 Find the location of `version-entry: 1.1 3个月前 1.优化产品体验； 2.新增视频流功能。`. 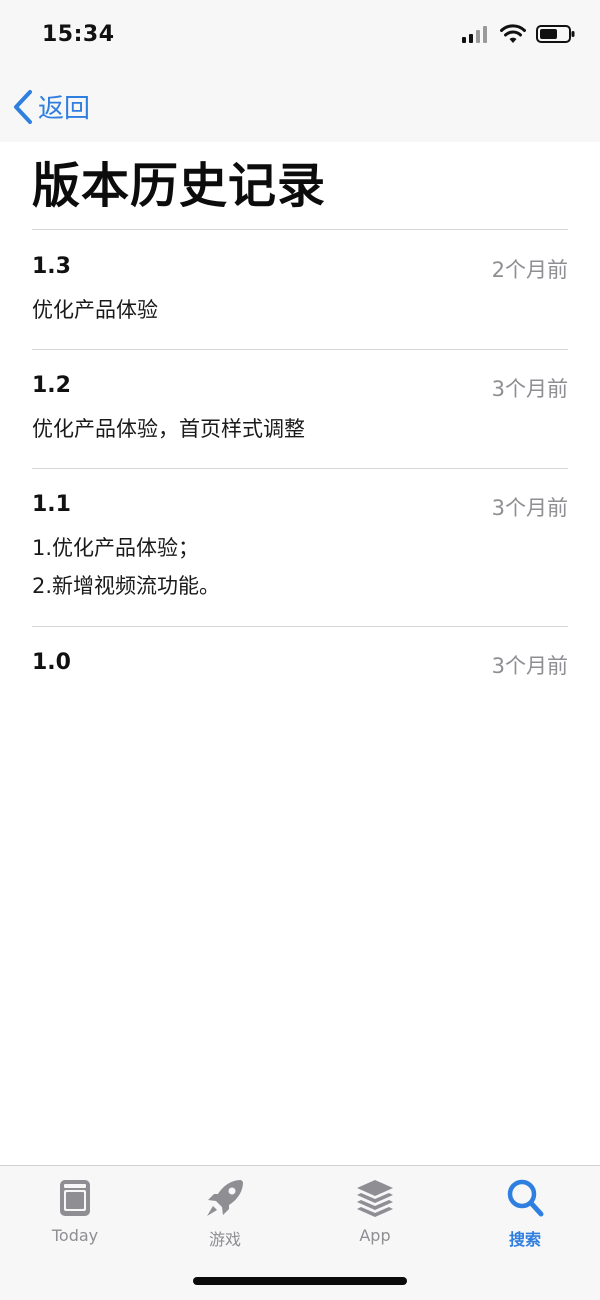

version-entry: 1.1 3个月前 1.优化产品体验； 2.新增视频流功能。 is located at coordinates (300, 559).